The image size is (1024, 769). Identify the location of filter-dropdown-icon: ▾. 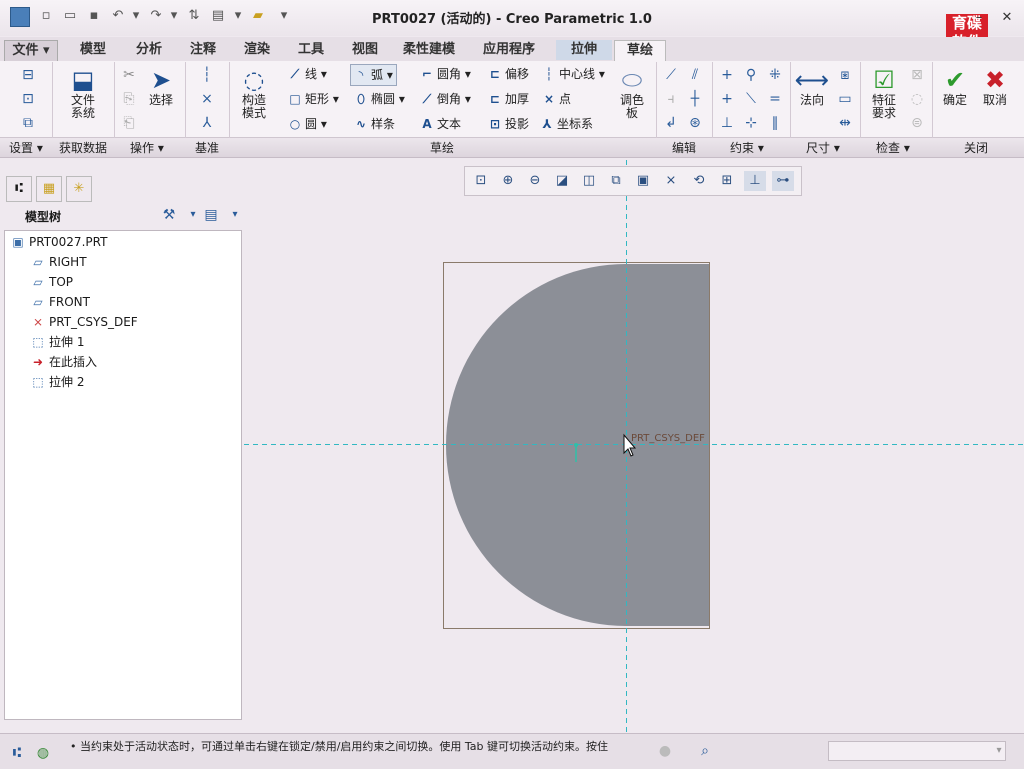
(999, 751).